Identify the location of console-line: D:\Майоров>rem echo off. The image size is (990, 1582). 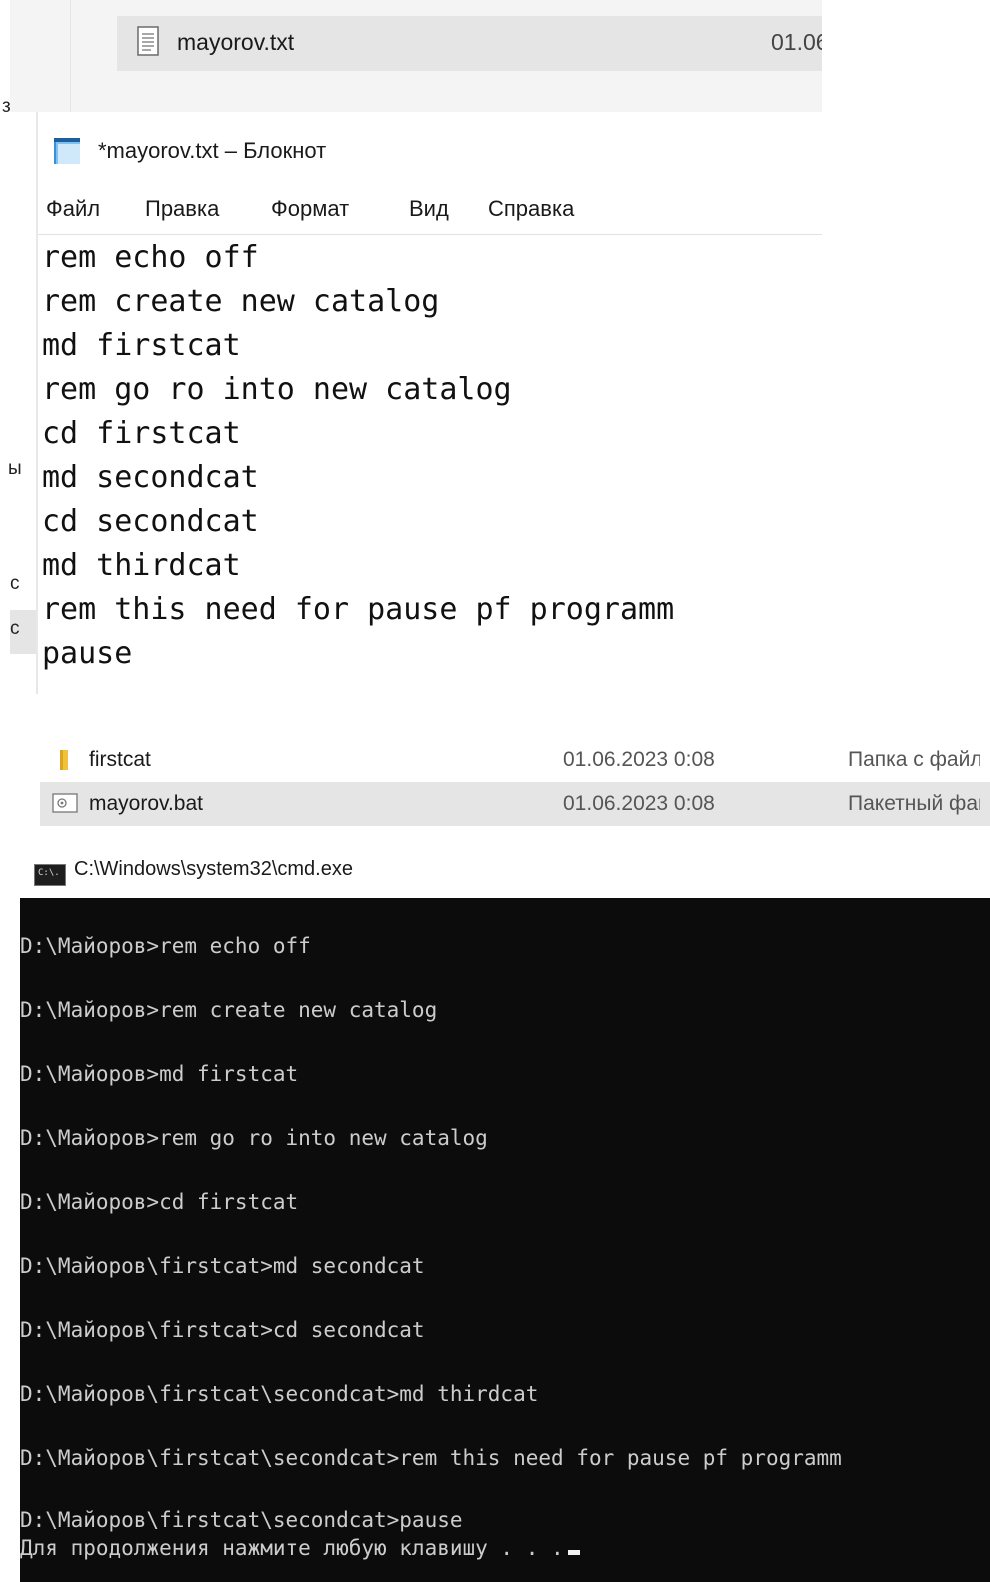
(165, 946).